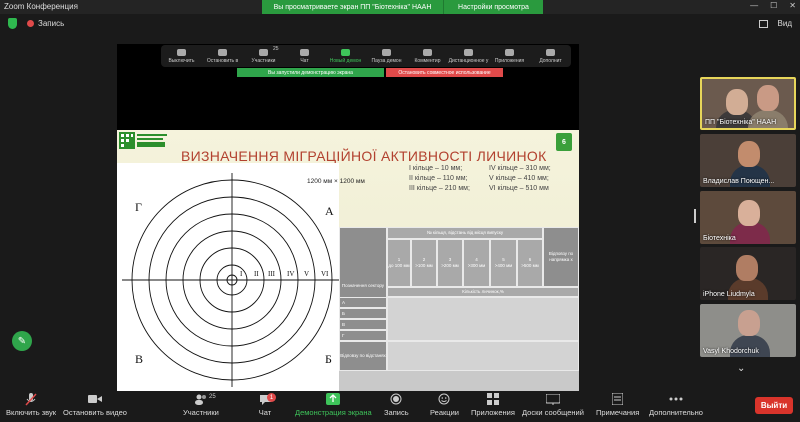 The height and width of the screenshot is (422, 800). What do you see at coordinates (552, 399) in the screenshot?
I see `whiteboard-icon` at bounding box center [552, 399].